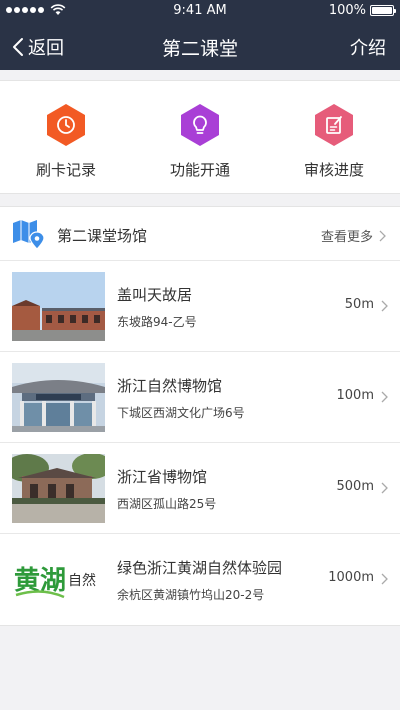 Image resolution: width=400 pixels, height=710 pixels. Describe the element at coordinates (82, 580) in the screenshot. I see `svg-text: 自然` at that location.